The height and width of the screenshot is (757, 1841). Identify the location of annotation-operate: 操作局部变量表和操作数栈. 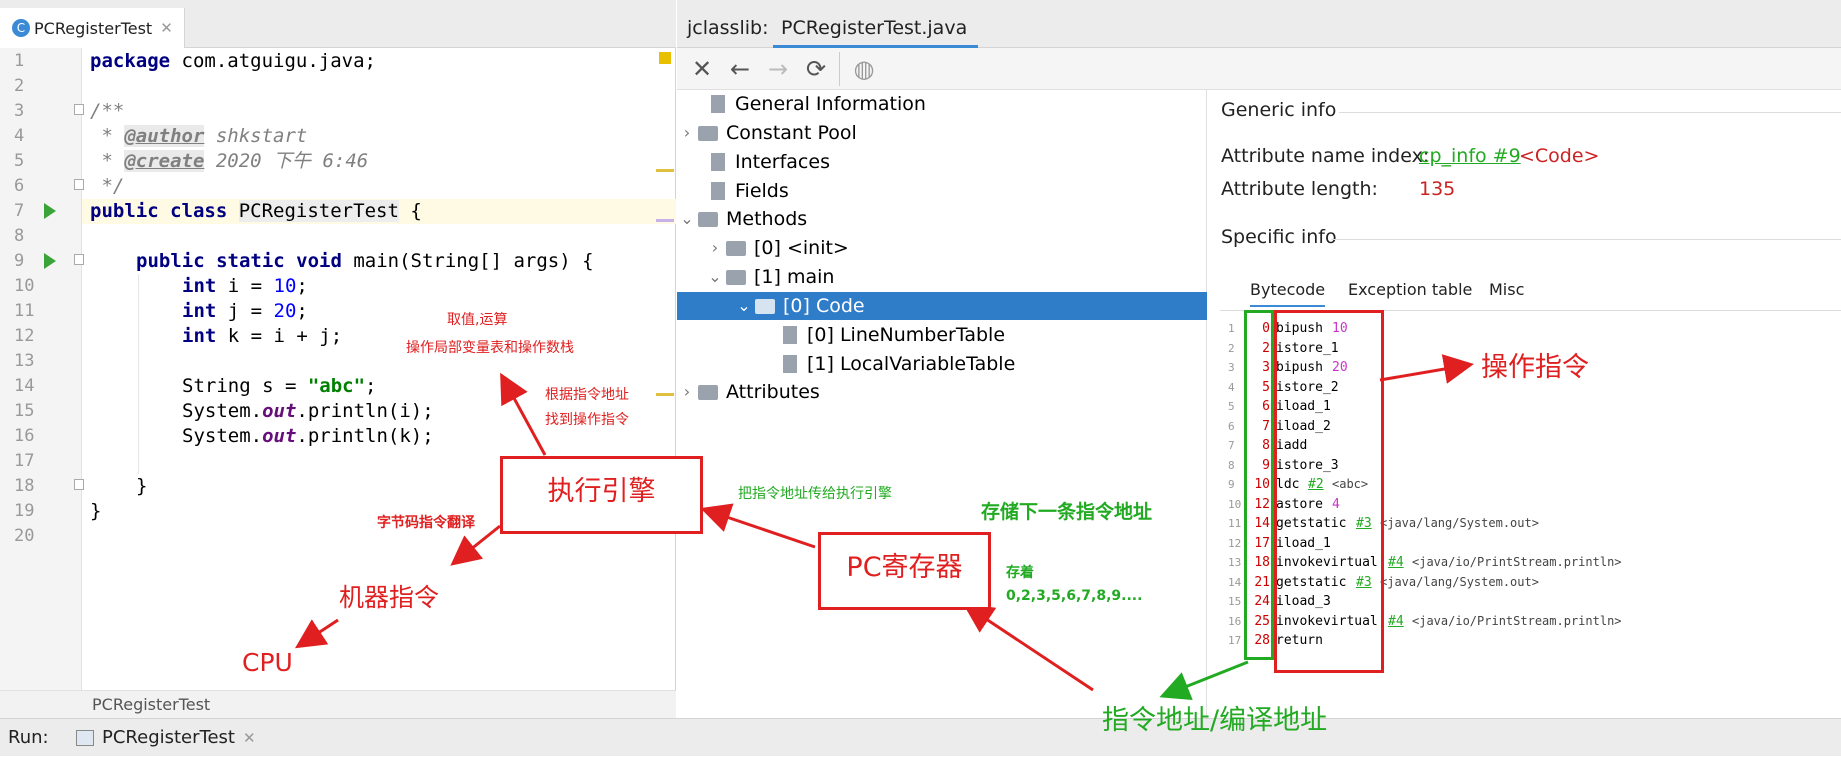
(490, 348).